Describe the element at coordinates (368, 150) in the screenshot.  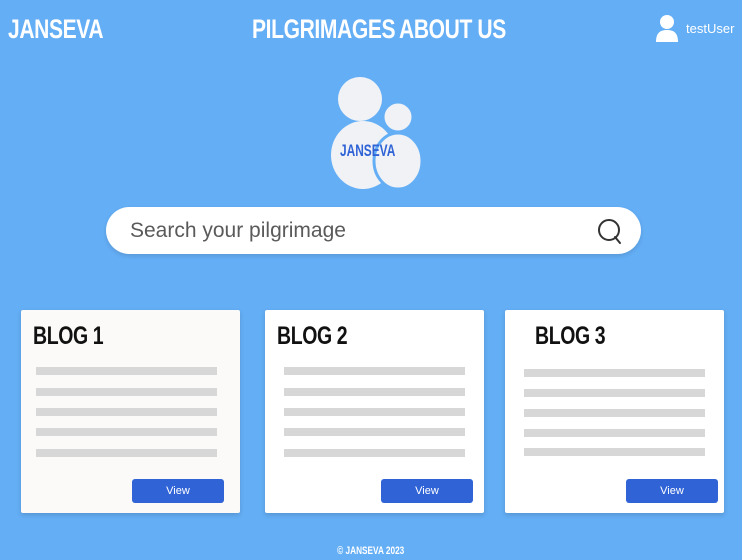
I see `logo-text: JANSEVA` at that location.